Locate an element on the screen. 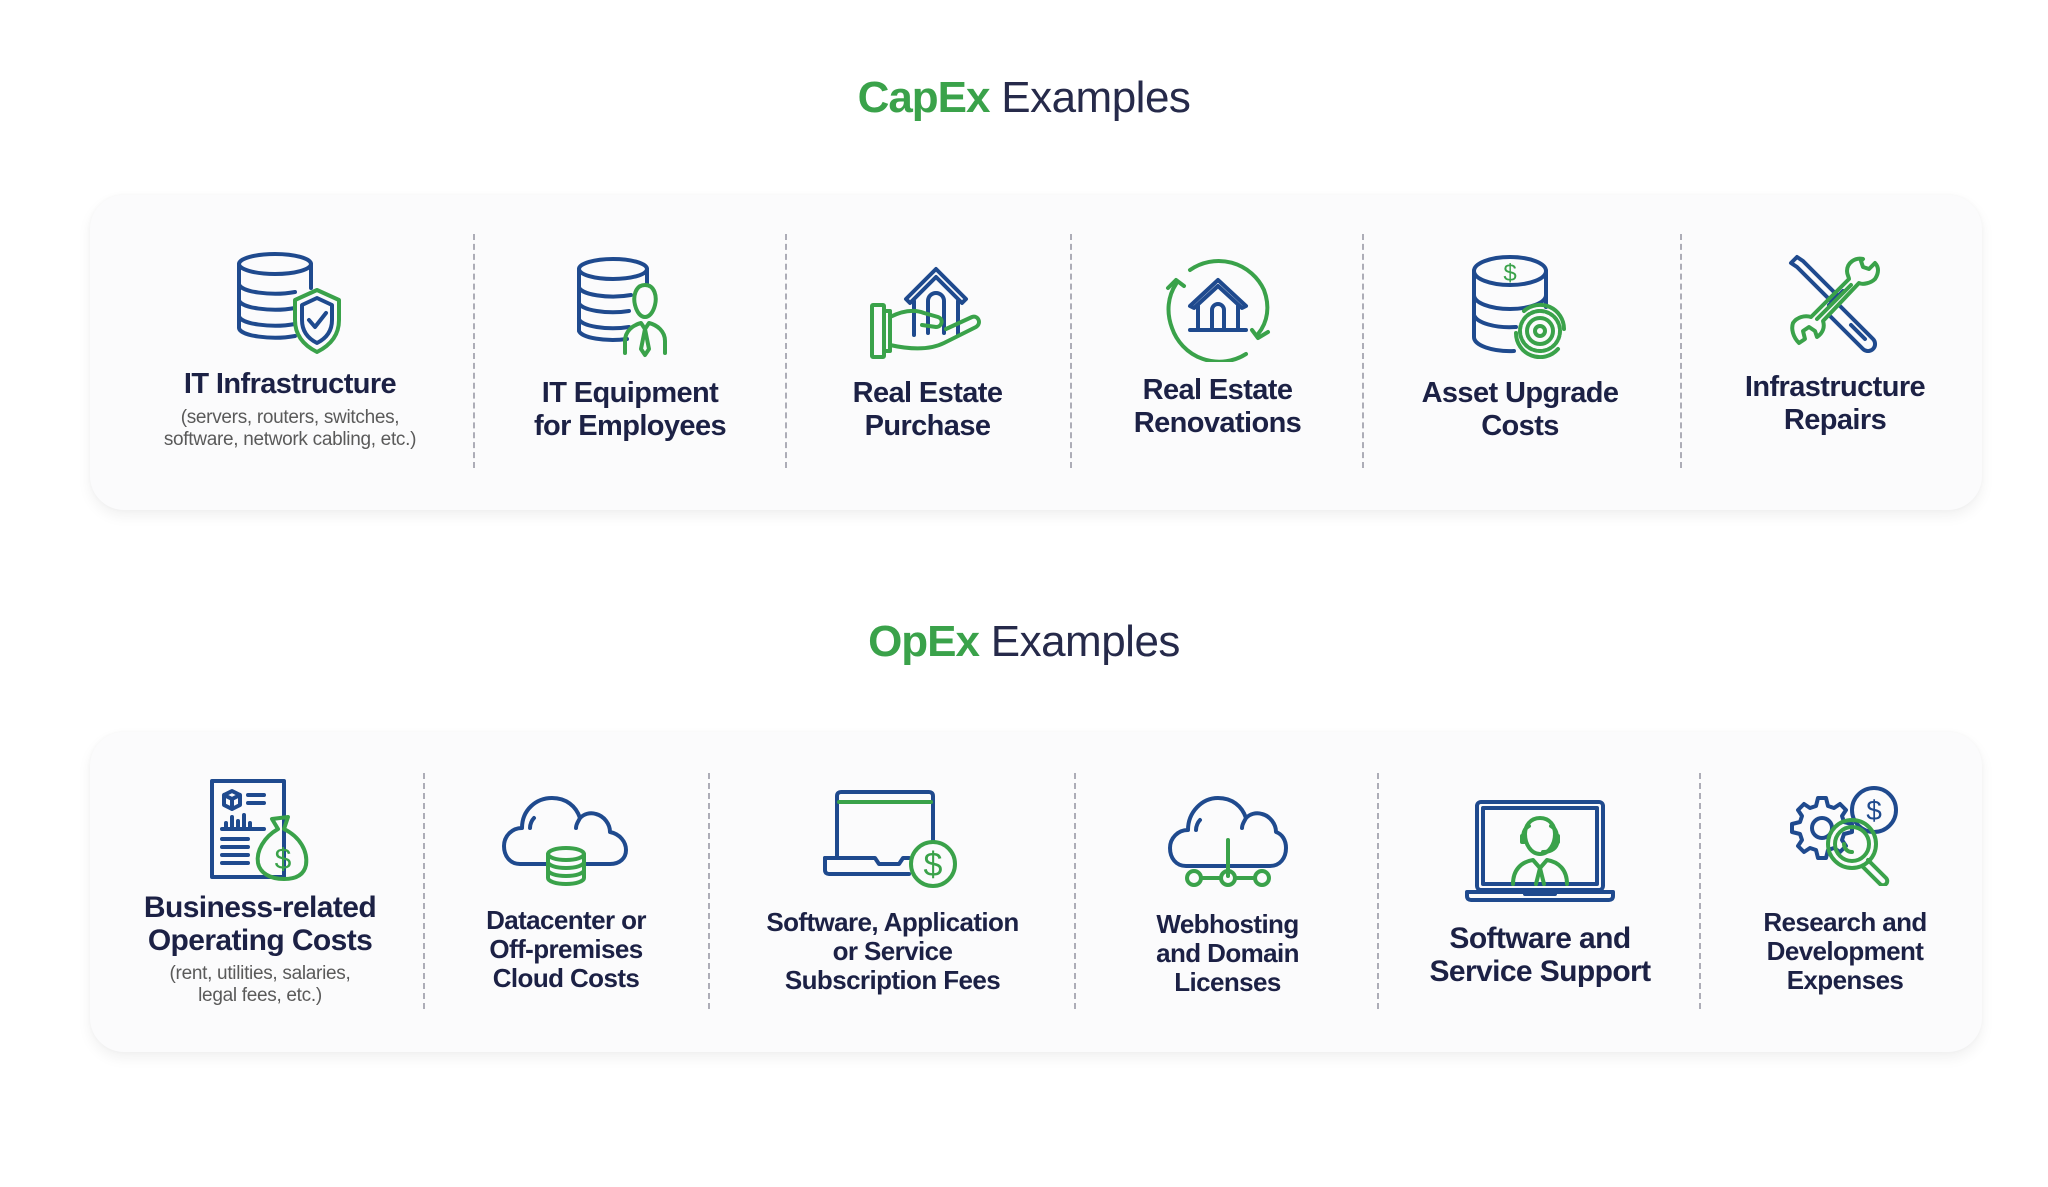 The image size is (2048, 1187). item-subtitle-line: (rent, utilities, salaries, is located at coordinates (260, 973).